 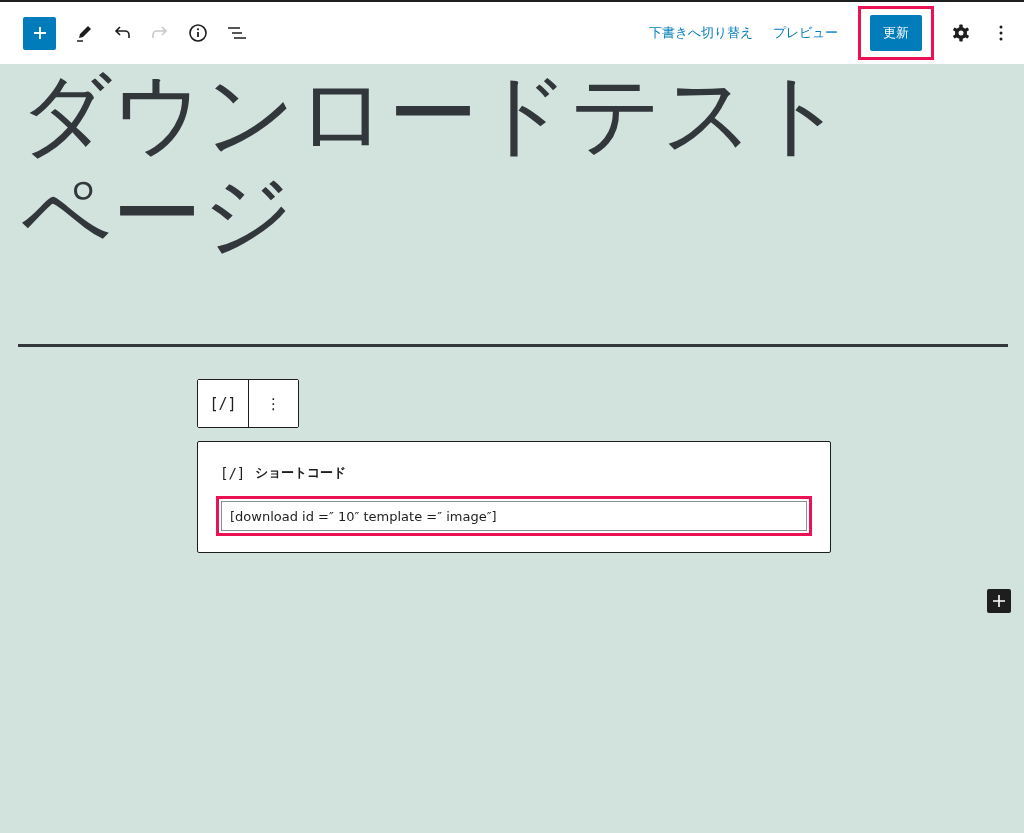 What do you see at coordinates (273, 403) in the screenshot?
I see `block-options-button: ⋮` at bounding box center [273, 403].